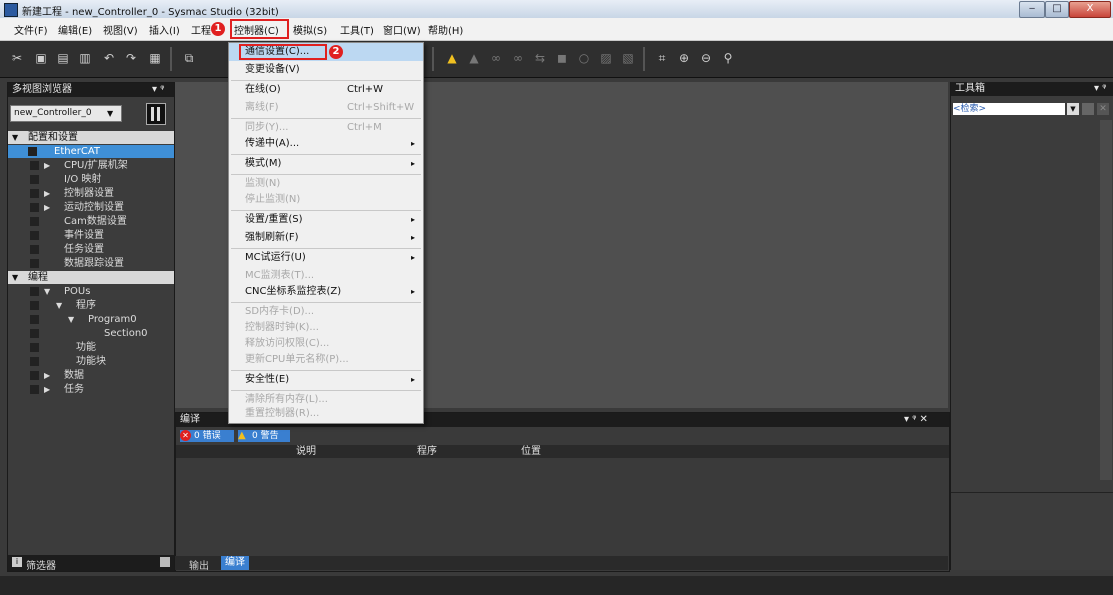 The width and height of the screenshot is (1113, 595). What do you see at coordinates (326, 380) in the screenshot?
I see `menu-item-security: 安全性(E) ▸` at bounding box center [326, 380].